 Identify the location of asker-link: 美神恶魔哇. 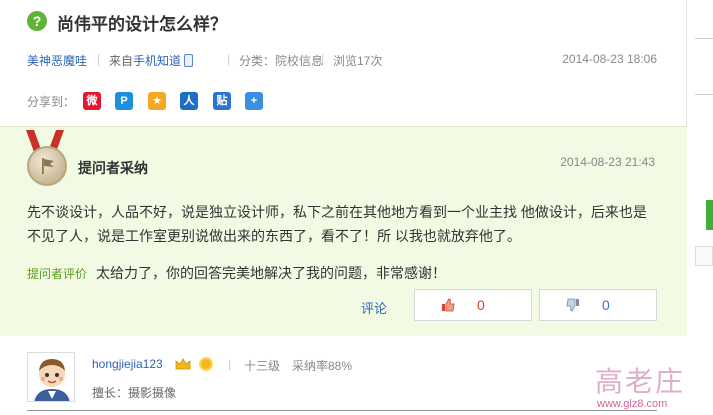
(57, 60).